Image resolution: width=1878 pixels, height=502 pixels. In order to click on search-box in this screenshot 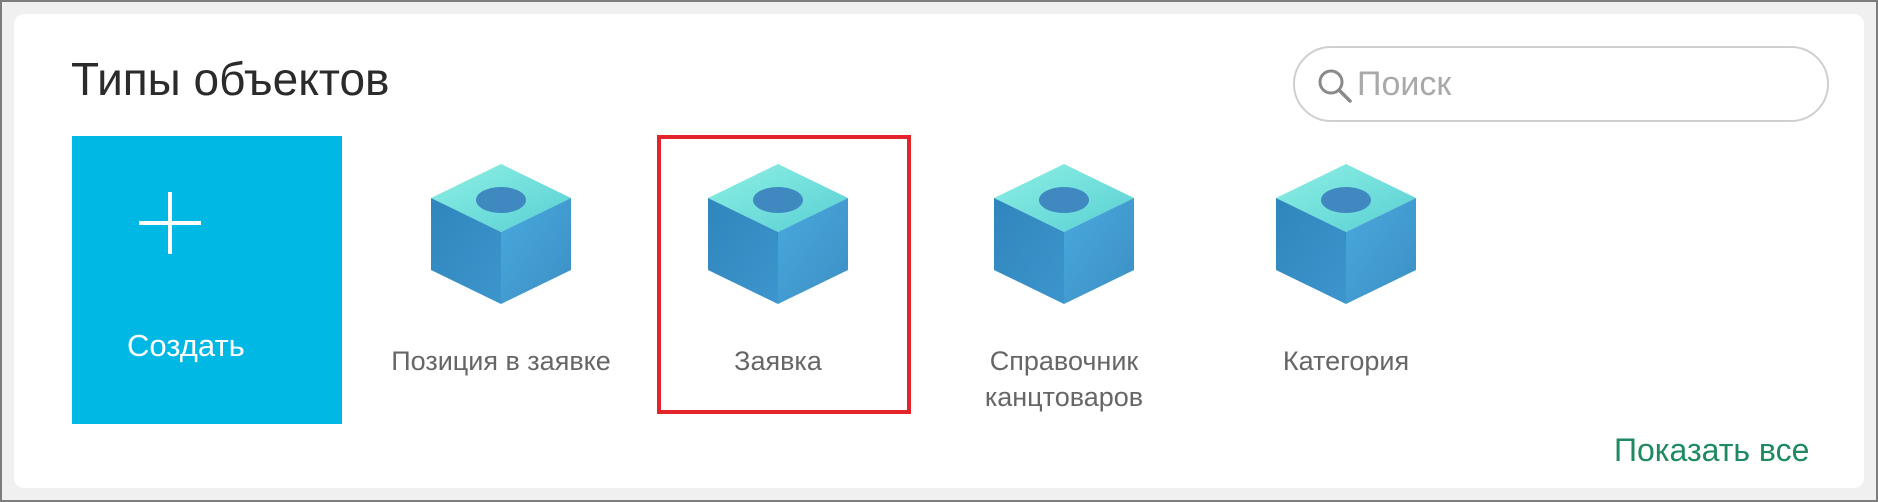, I will do `click(1561, 84)`.